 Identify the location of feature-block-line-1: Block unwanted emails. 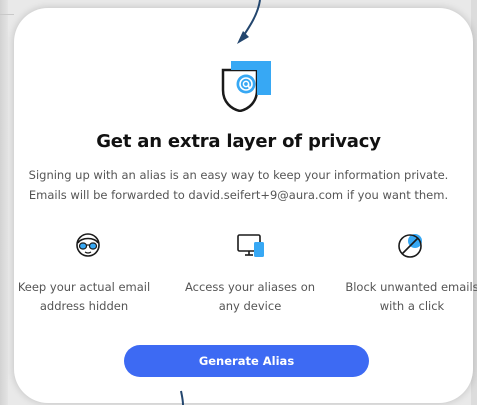
(411, 287).